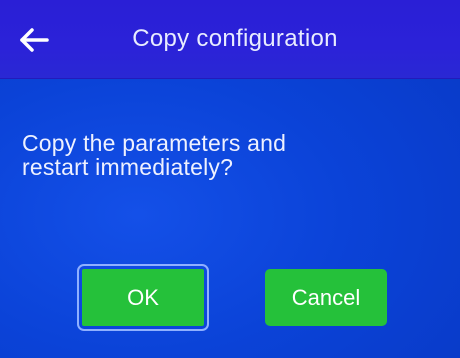 The height and width of the screenshot is (358, 460). I want to click on page-title: Copy configuration, so click(235, 38).